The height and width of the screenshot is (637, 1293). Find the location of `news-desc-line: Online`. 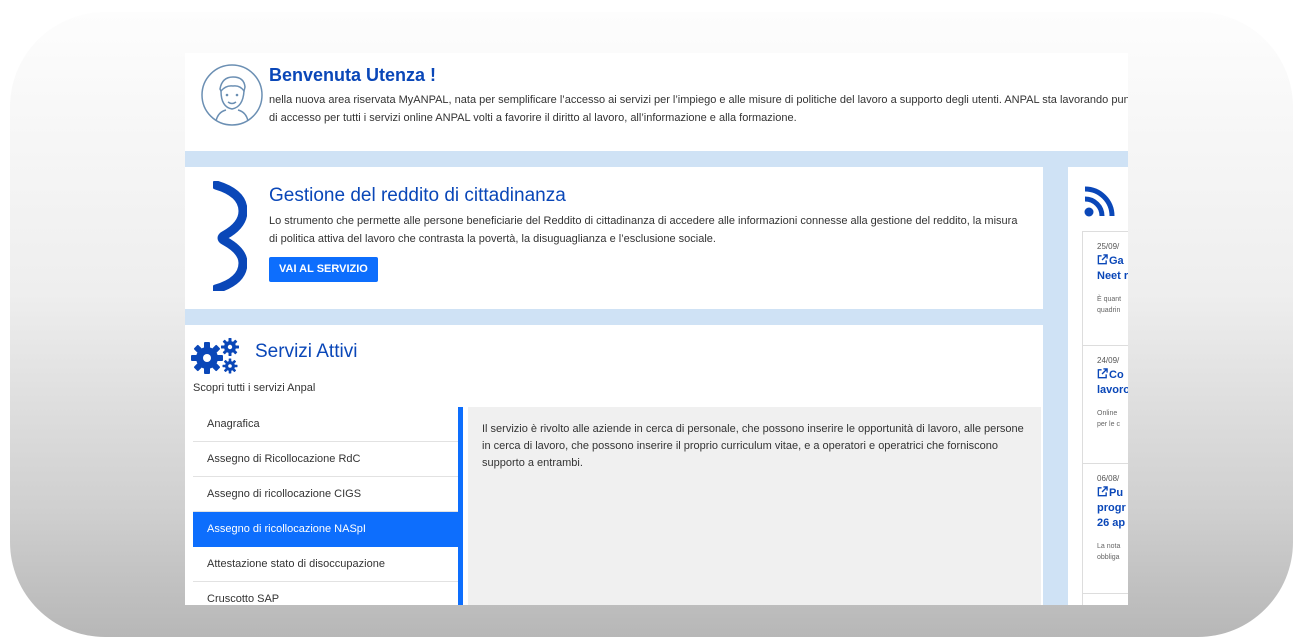

news-desc-line: Online is located at coordinates (1107, 413).